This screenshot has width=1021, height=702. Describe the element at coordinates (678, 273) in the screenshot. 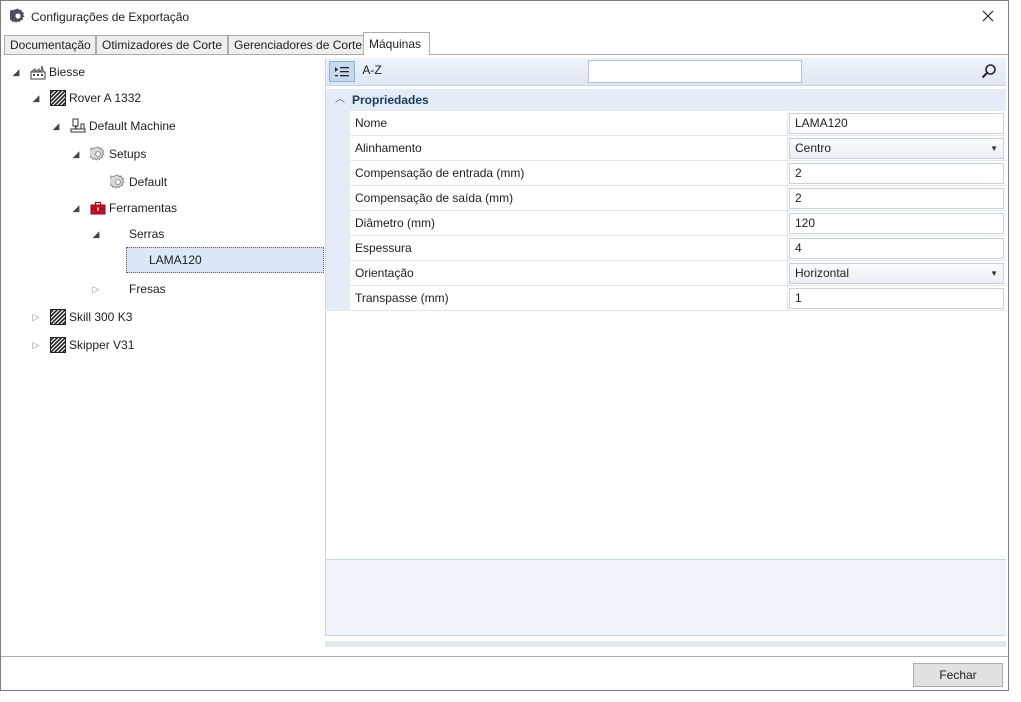

I see `property-row-orientacao: Orientação Horizontal ▼` at that location.